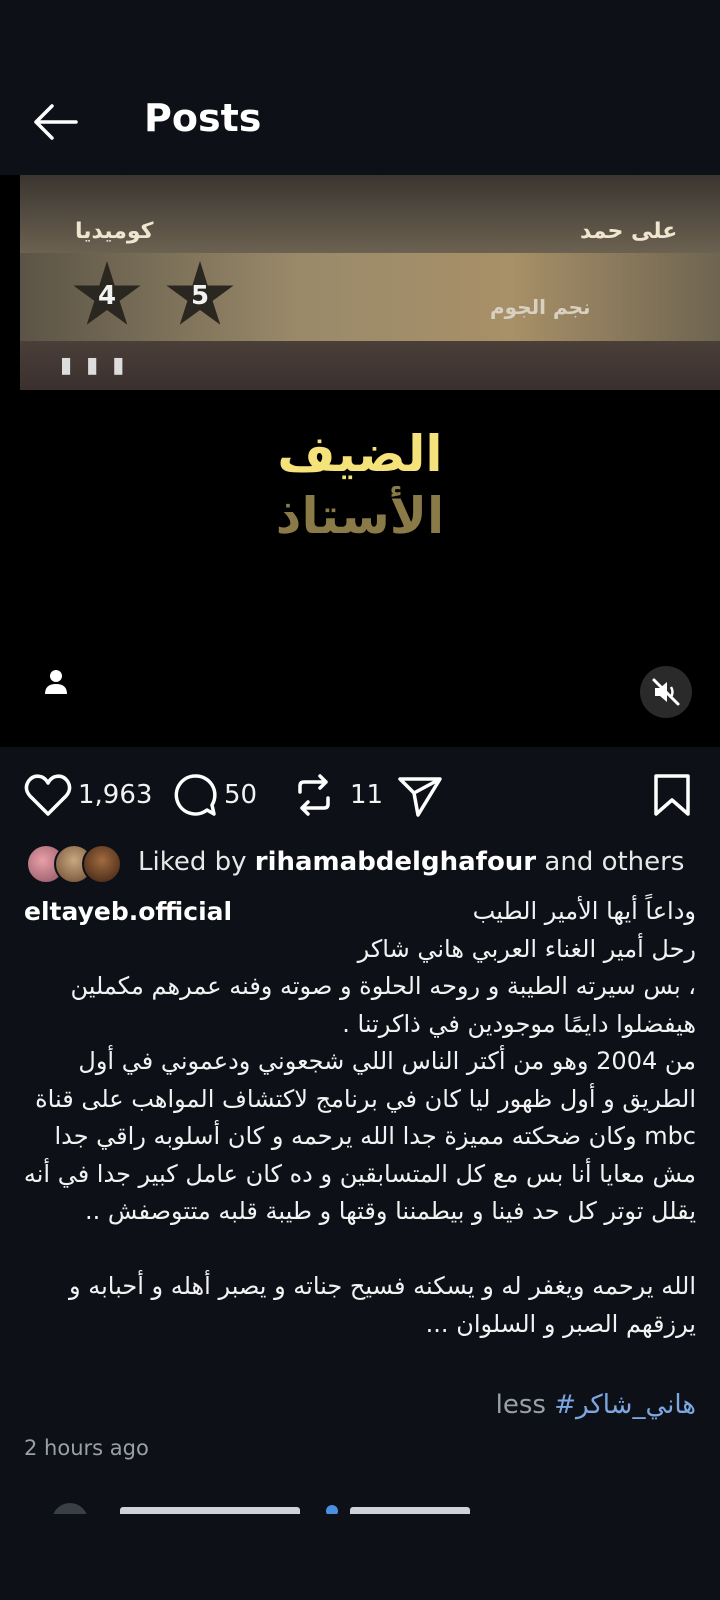 The image size is (720, 1600). Describe the element at coordinates (48, 795) in the screenshot. I see `heart-icon` at that location.